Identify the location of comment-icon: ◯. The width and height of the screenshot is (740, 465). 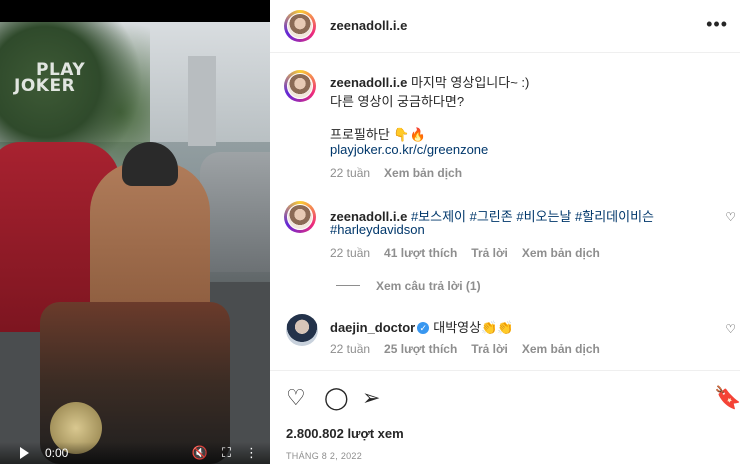
(336, 398).